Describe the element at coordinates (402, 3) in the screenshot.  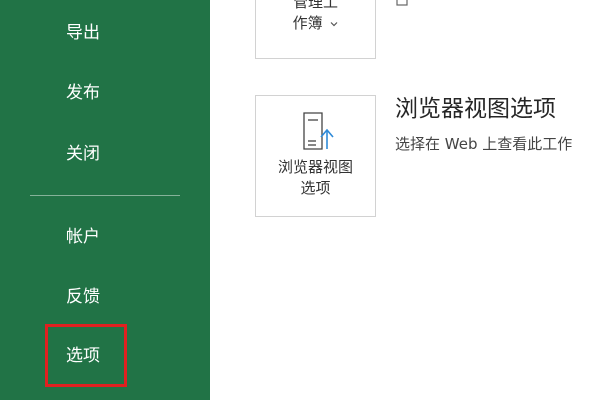
I see `document-icon` at that location.